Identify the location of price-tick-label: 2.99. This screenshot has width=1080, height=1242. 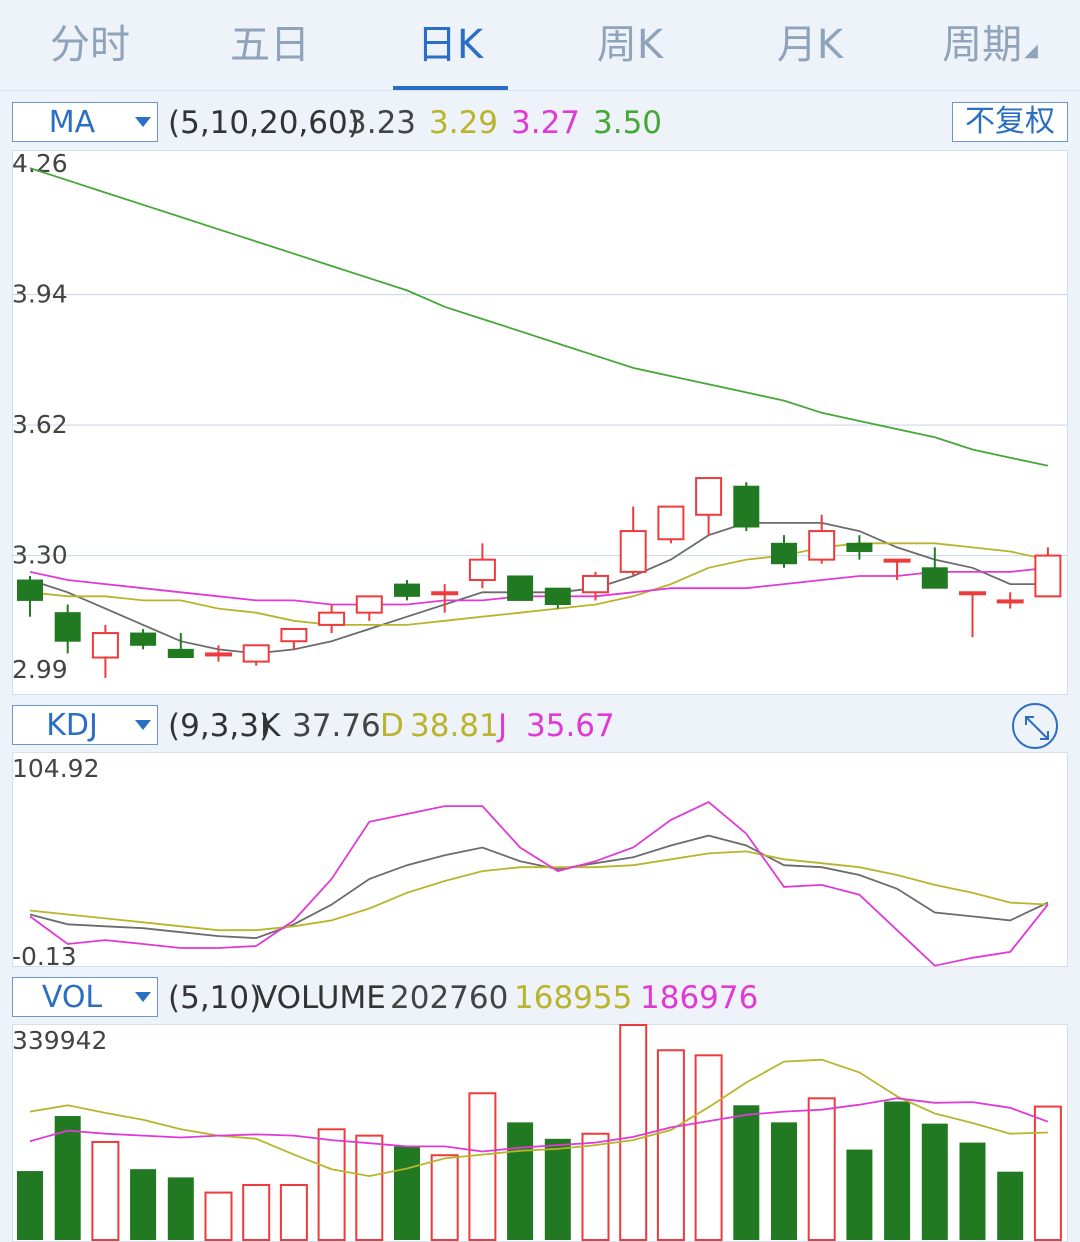
(40, 669).